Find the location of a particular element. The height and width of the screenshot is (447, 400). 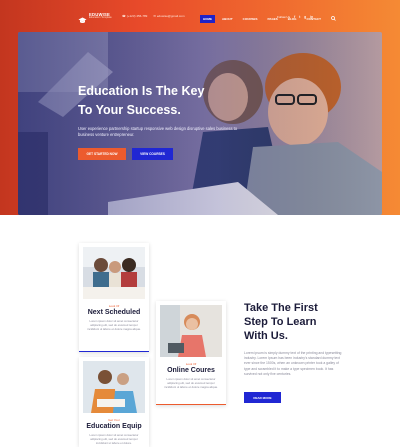

logo: EDUWISE Education Template is located at coordinates (95, 18).